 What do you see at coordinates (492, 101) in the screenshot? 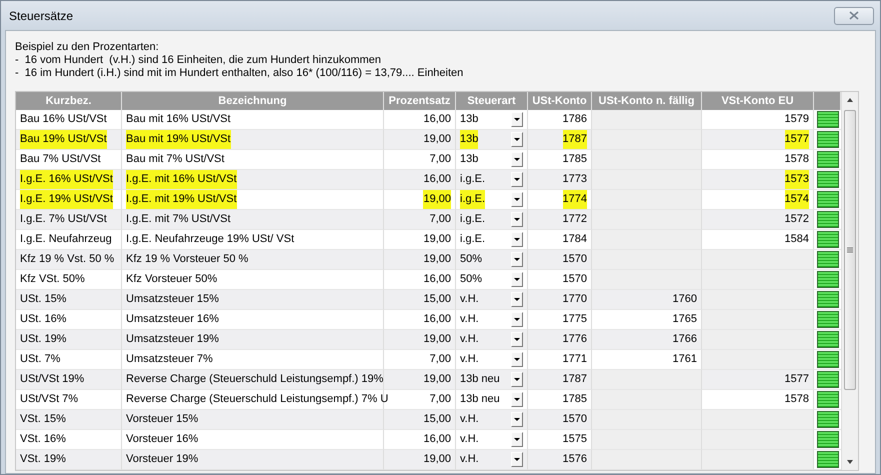
I see `column-header: Steuerart` at bounding box center [492, 101].